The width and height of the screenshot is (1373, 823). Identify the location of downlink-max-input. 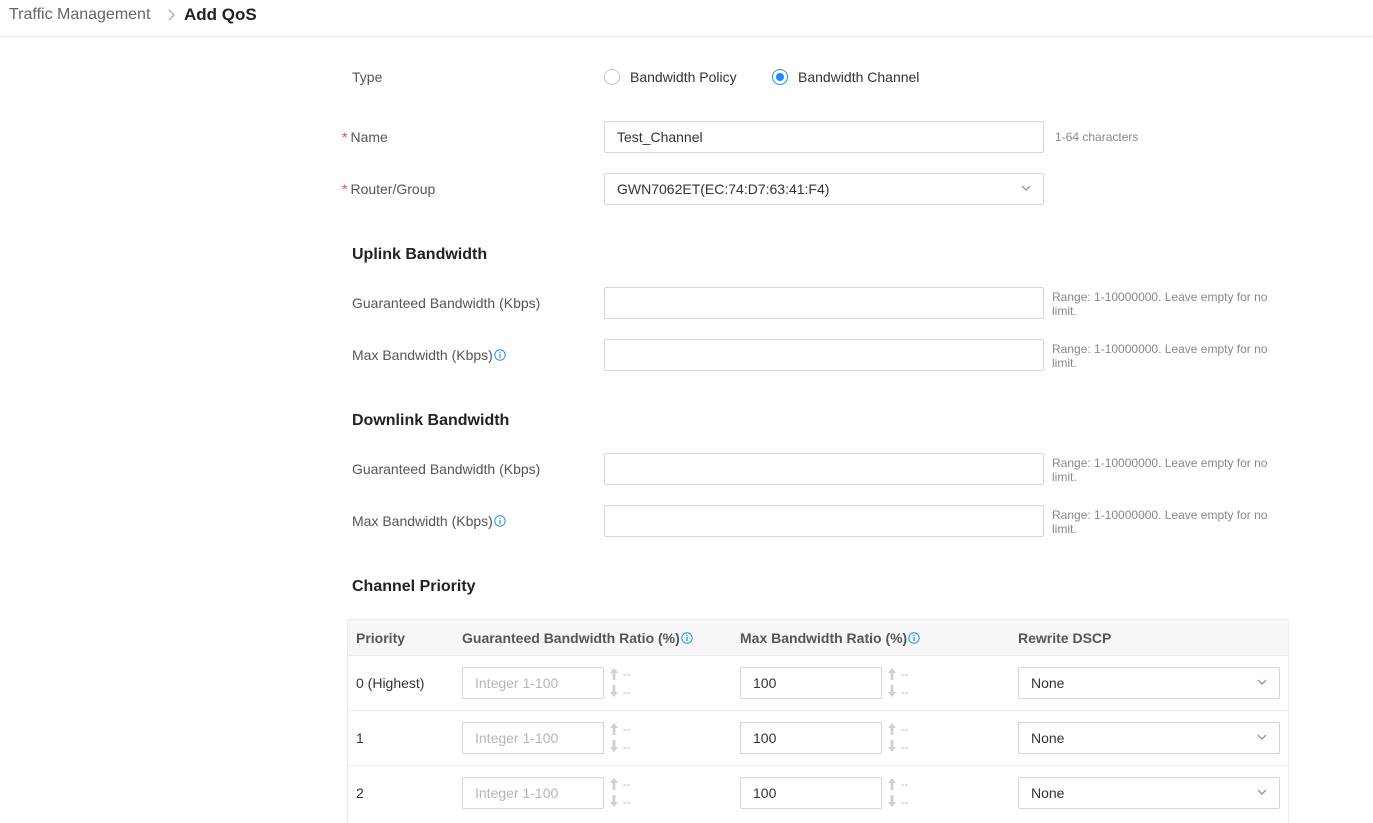
(824, 521).